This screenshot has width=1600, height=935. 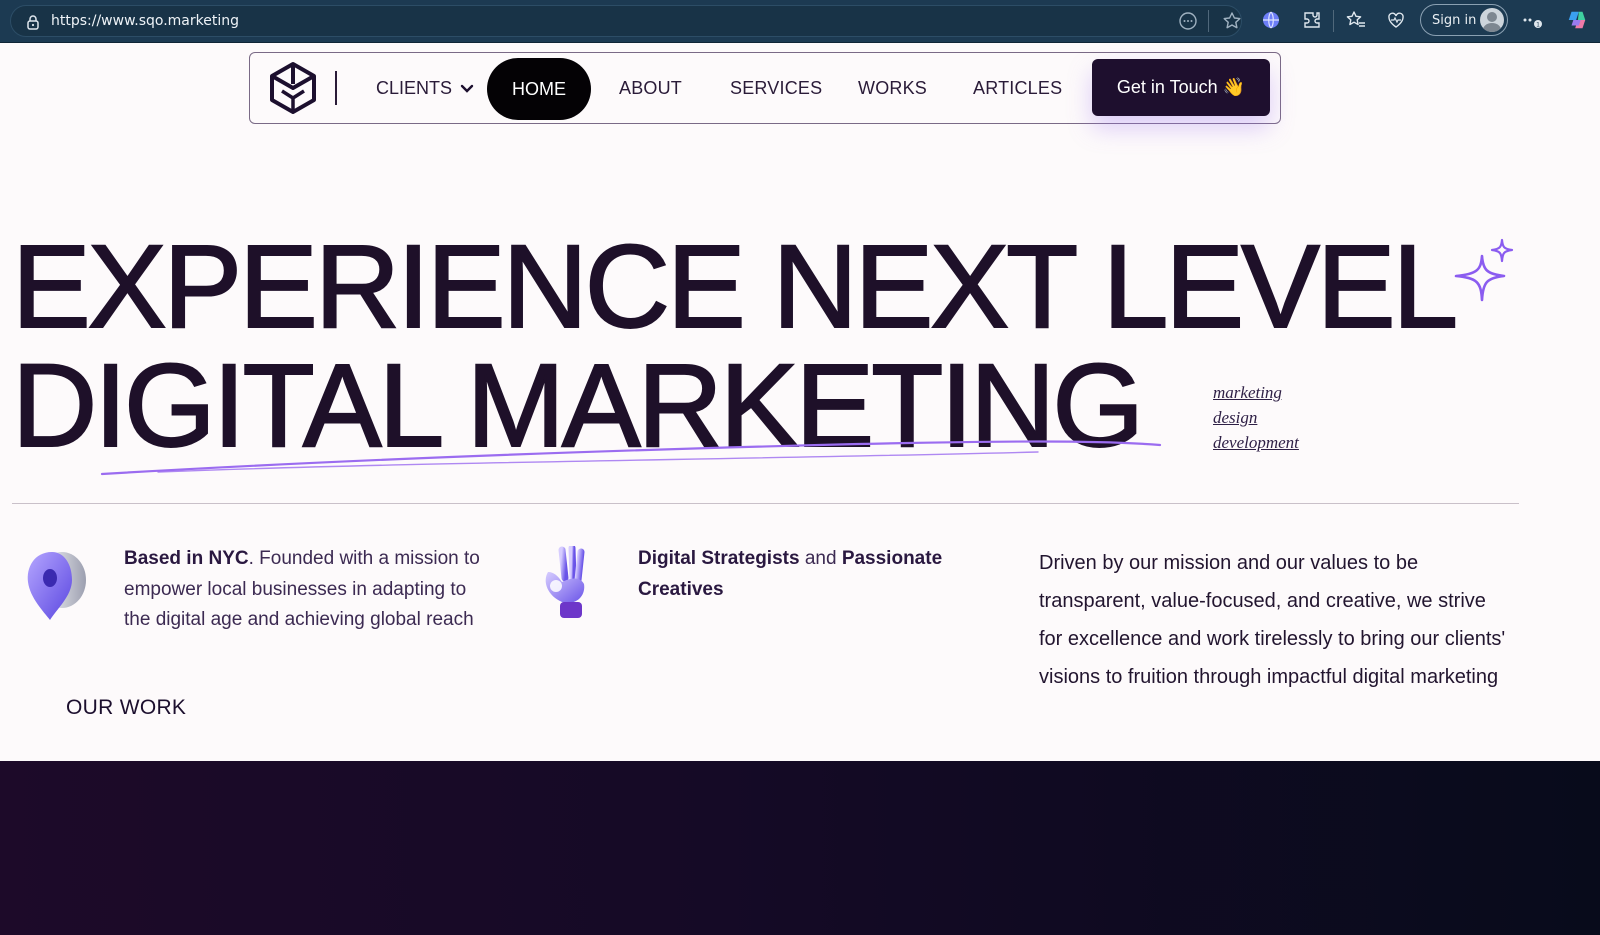 I want to click on nav-home: HOME, so click(x=539, y=89).